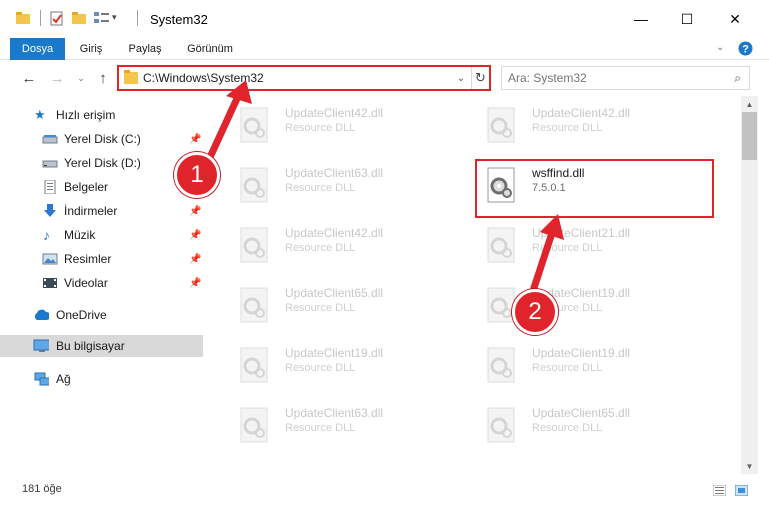 The image size is (769, 519). What do you see at coordinates (114, 17) in the screenshot?
I see `qa-dropdown-icon: ▾` at bounding box center [114, 17].